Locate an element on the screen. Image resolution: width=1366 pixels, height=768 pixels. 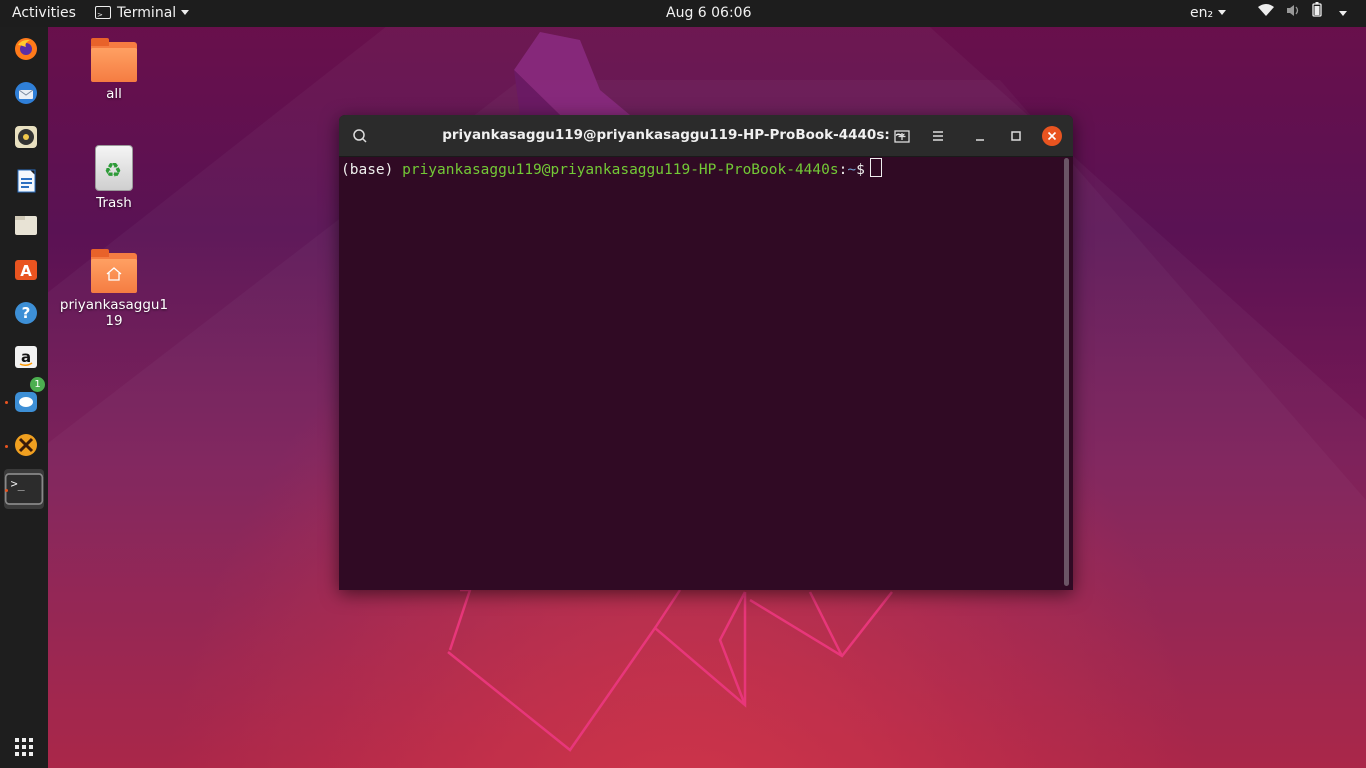
desktop-icon-label: Trash is located at coordinates (114, 203).